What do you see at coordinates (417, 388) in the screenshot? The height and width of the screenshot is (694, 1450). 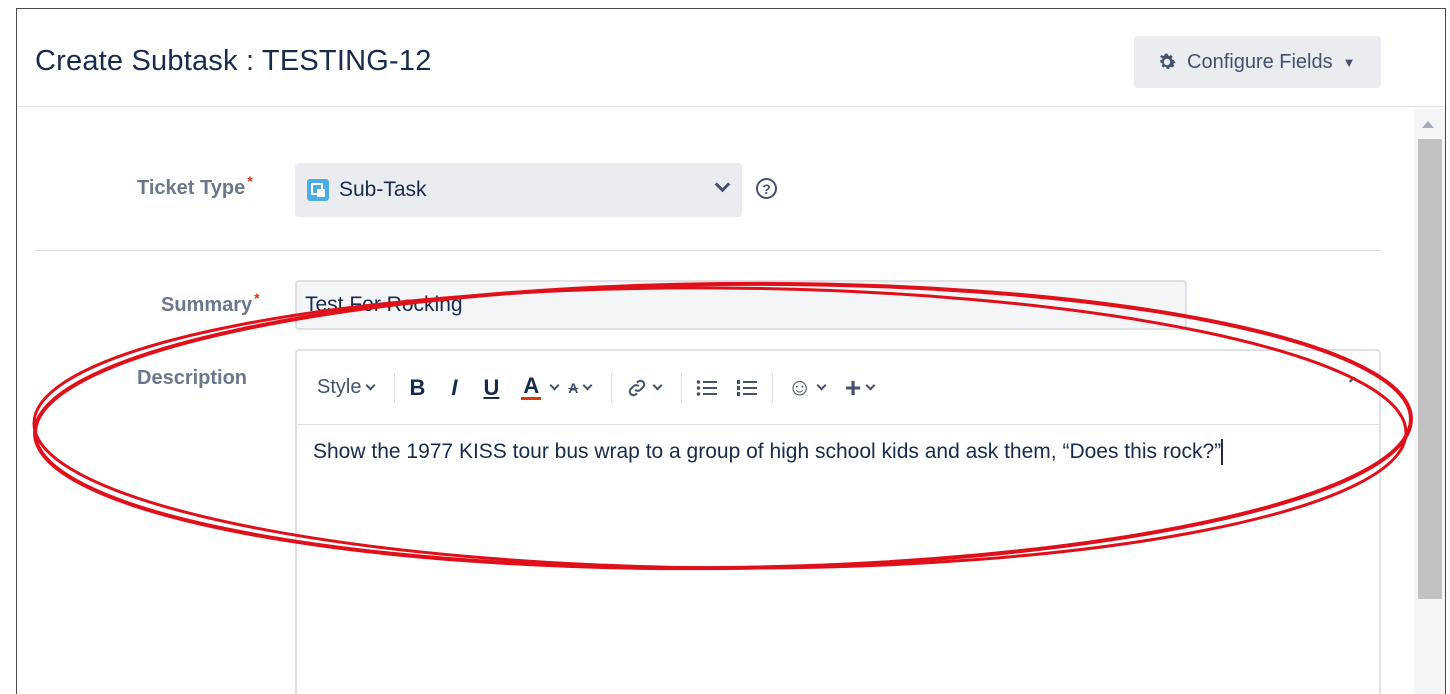 I see `bold-button: B` at bounding box center [417, 388].